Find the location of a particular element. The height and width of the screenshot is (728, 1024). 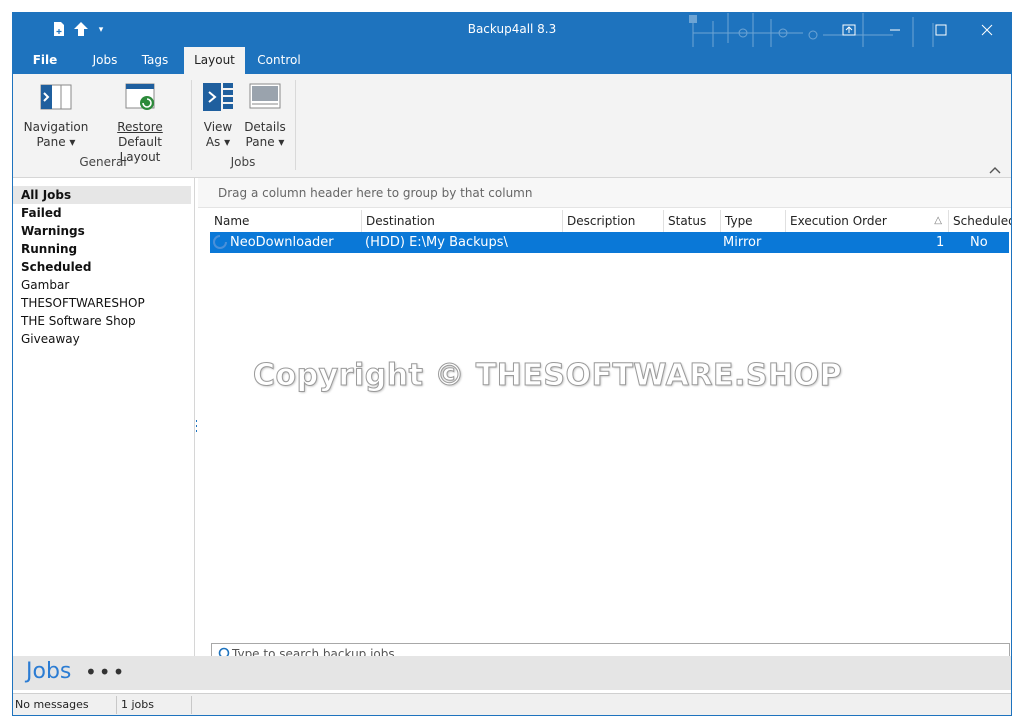

details-pane-button: Details Pane ▾ is located at coordinates (265, 115).